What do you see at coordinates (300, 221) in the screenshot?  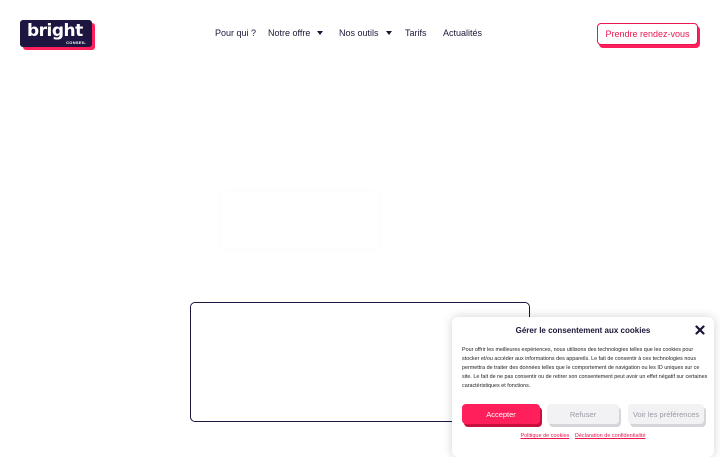 I see `content-placeholder` at bounding box center [300, 221].